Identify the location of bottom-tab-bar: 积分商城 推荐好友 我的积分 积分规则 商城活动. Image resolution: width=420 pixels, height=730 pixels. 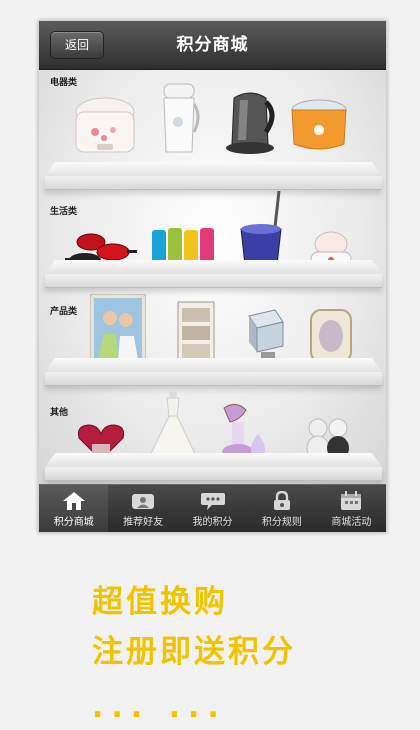
(212, 508).